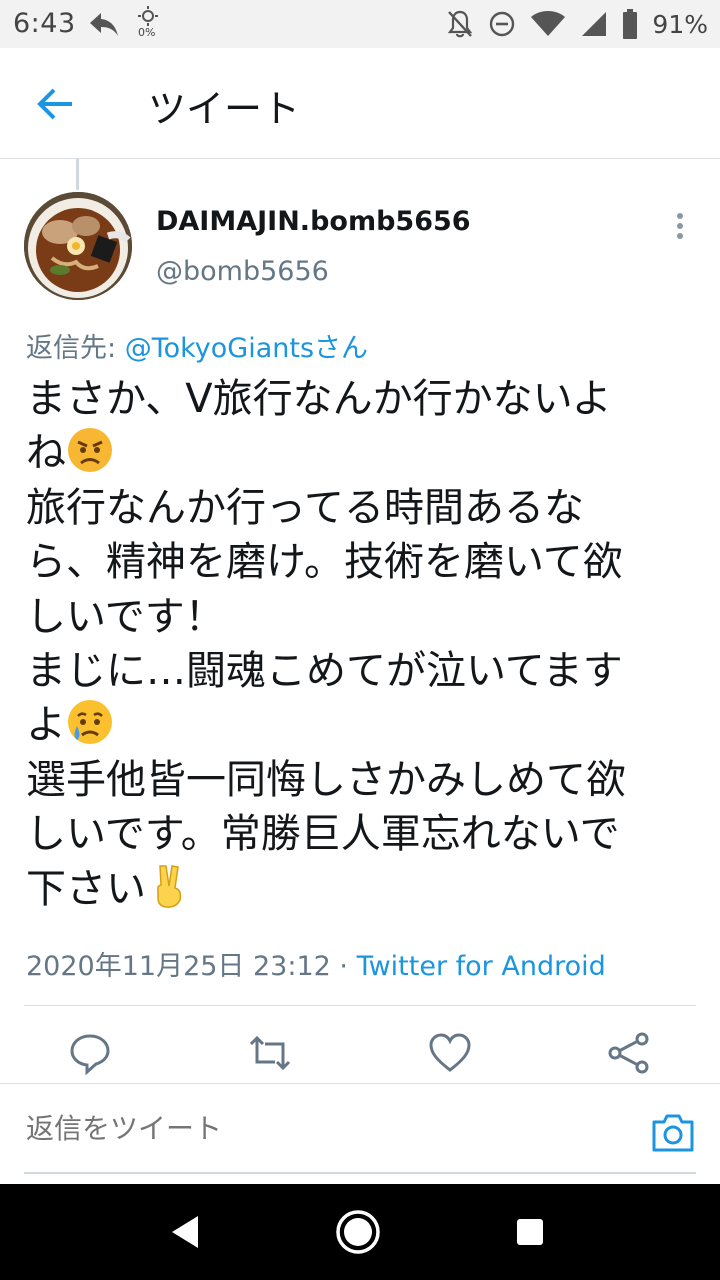 This screenshot has height=1280, width=720. I want to click on status-time: 6:43, so click(44, 23).